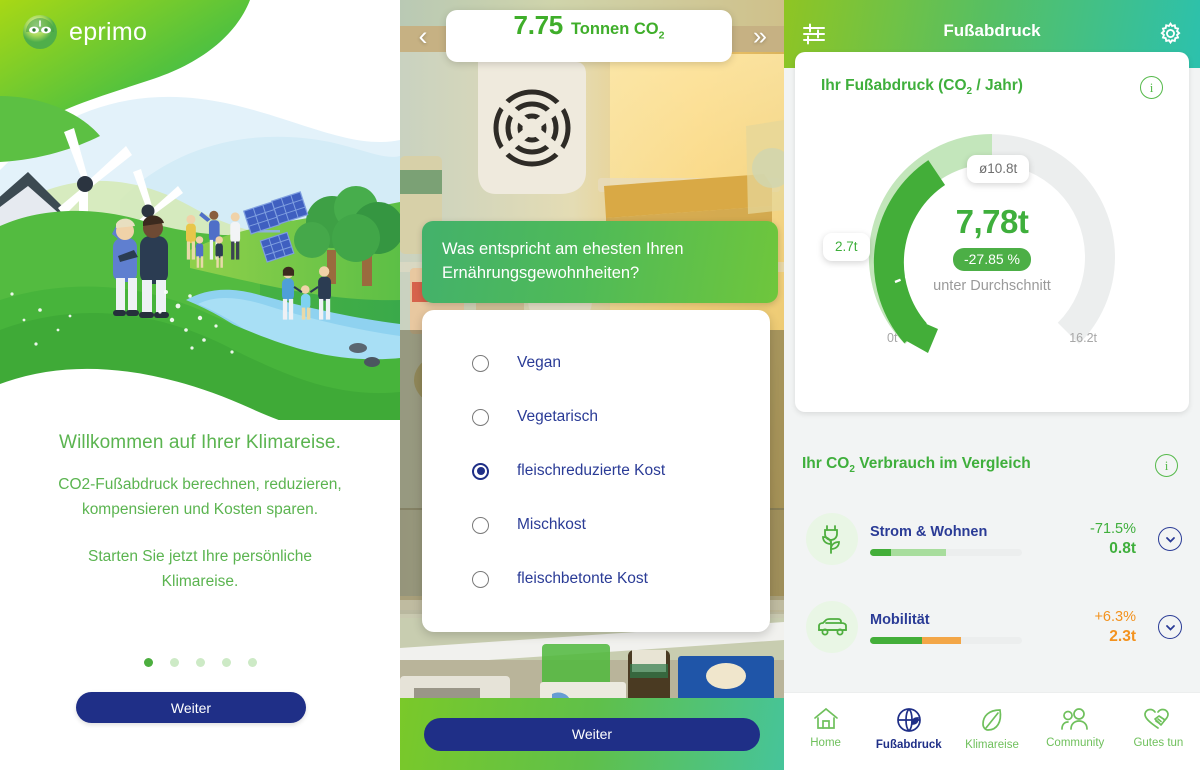  I want to click on illustration-bottom-mask, so click(200, 398).